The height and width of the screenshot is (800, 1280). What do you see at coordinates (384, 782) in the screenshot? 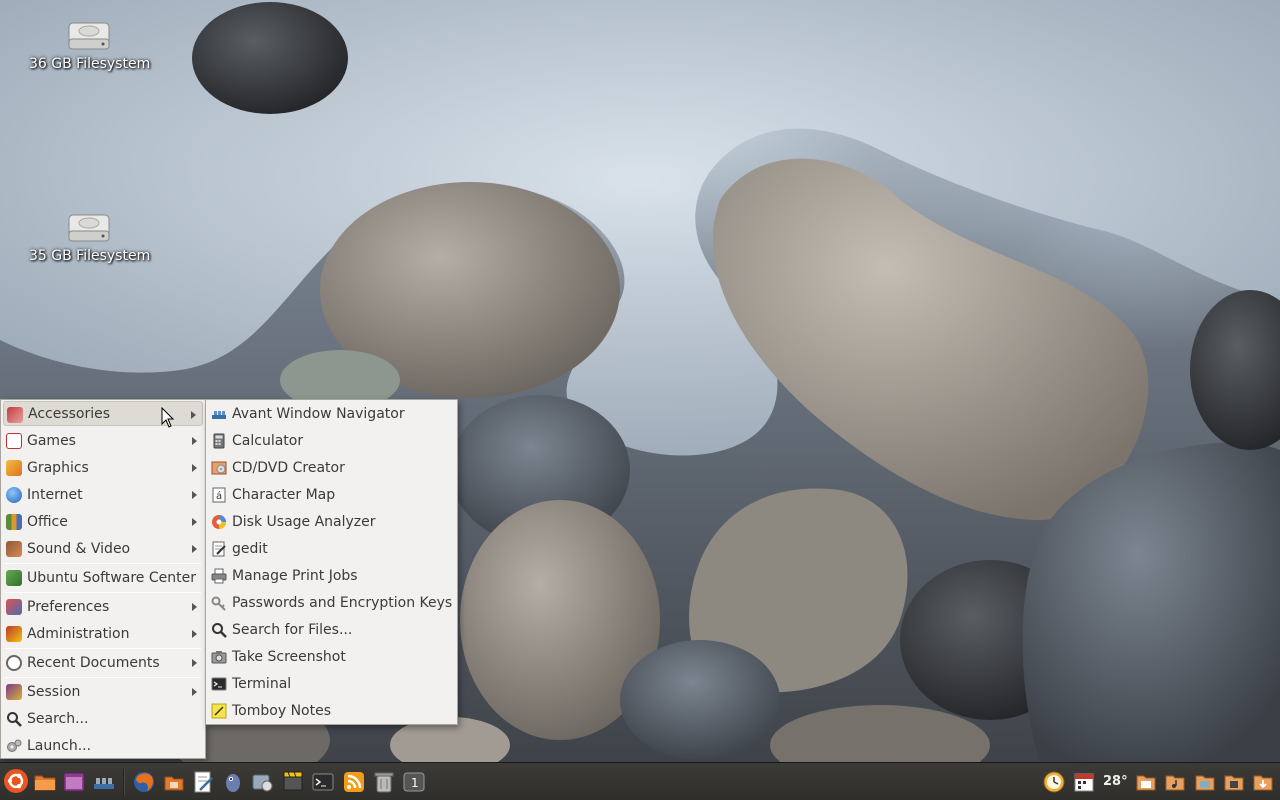
I see `trash-icon` at bounding box center [384, 782].